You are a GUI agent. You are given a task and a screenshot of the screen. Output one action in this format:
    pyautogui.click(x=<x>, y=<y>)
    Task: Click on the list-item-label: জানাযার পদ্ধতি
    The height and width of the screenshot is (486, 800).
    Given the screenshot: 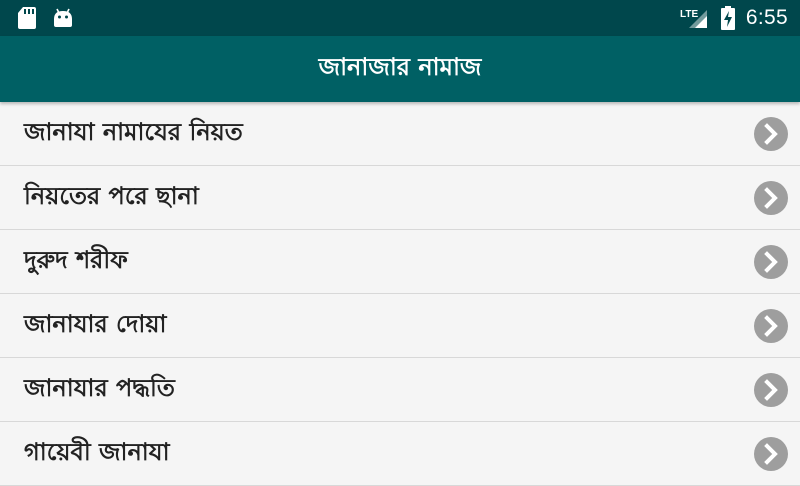 What is the action you would take?
    pyautogui.click(x=99, y=387)
    